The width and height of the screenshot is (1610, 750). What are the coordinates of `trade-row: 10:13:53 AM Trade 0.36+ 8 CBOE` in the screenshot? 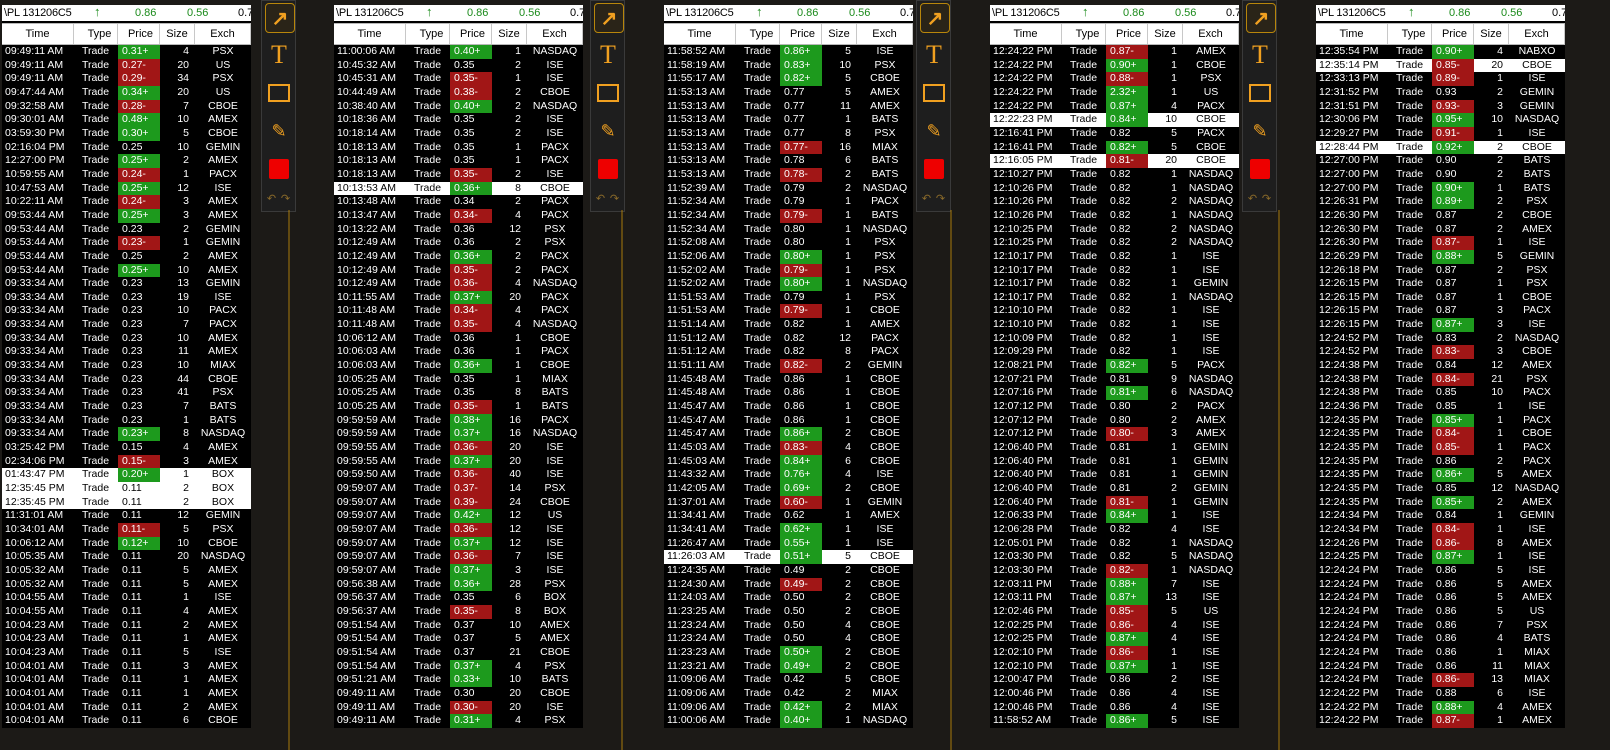 It's located at (458, 188).